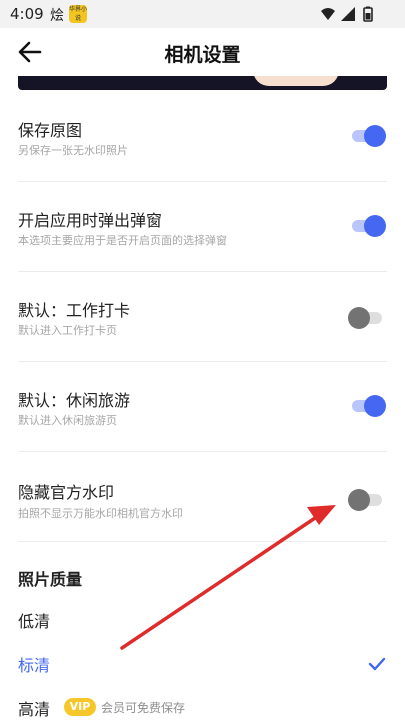 The image size is (405, 720). Describe the element at coordinates (143, 708) in the screenshot. I see `vip-note: 会员可免费保存` at that location.